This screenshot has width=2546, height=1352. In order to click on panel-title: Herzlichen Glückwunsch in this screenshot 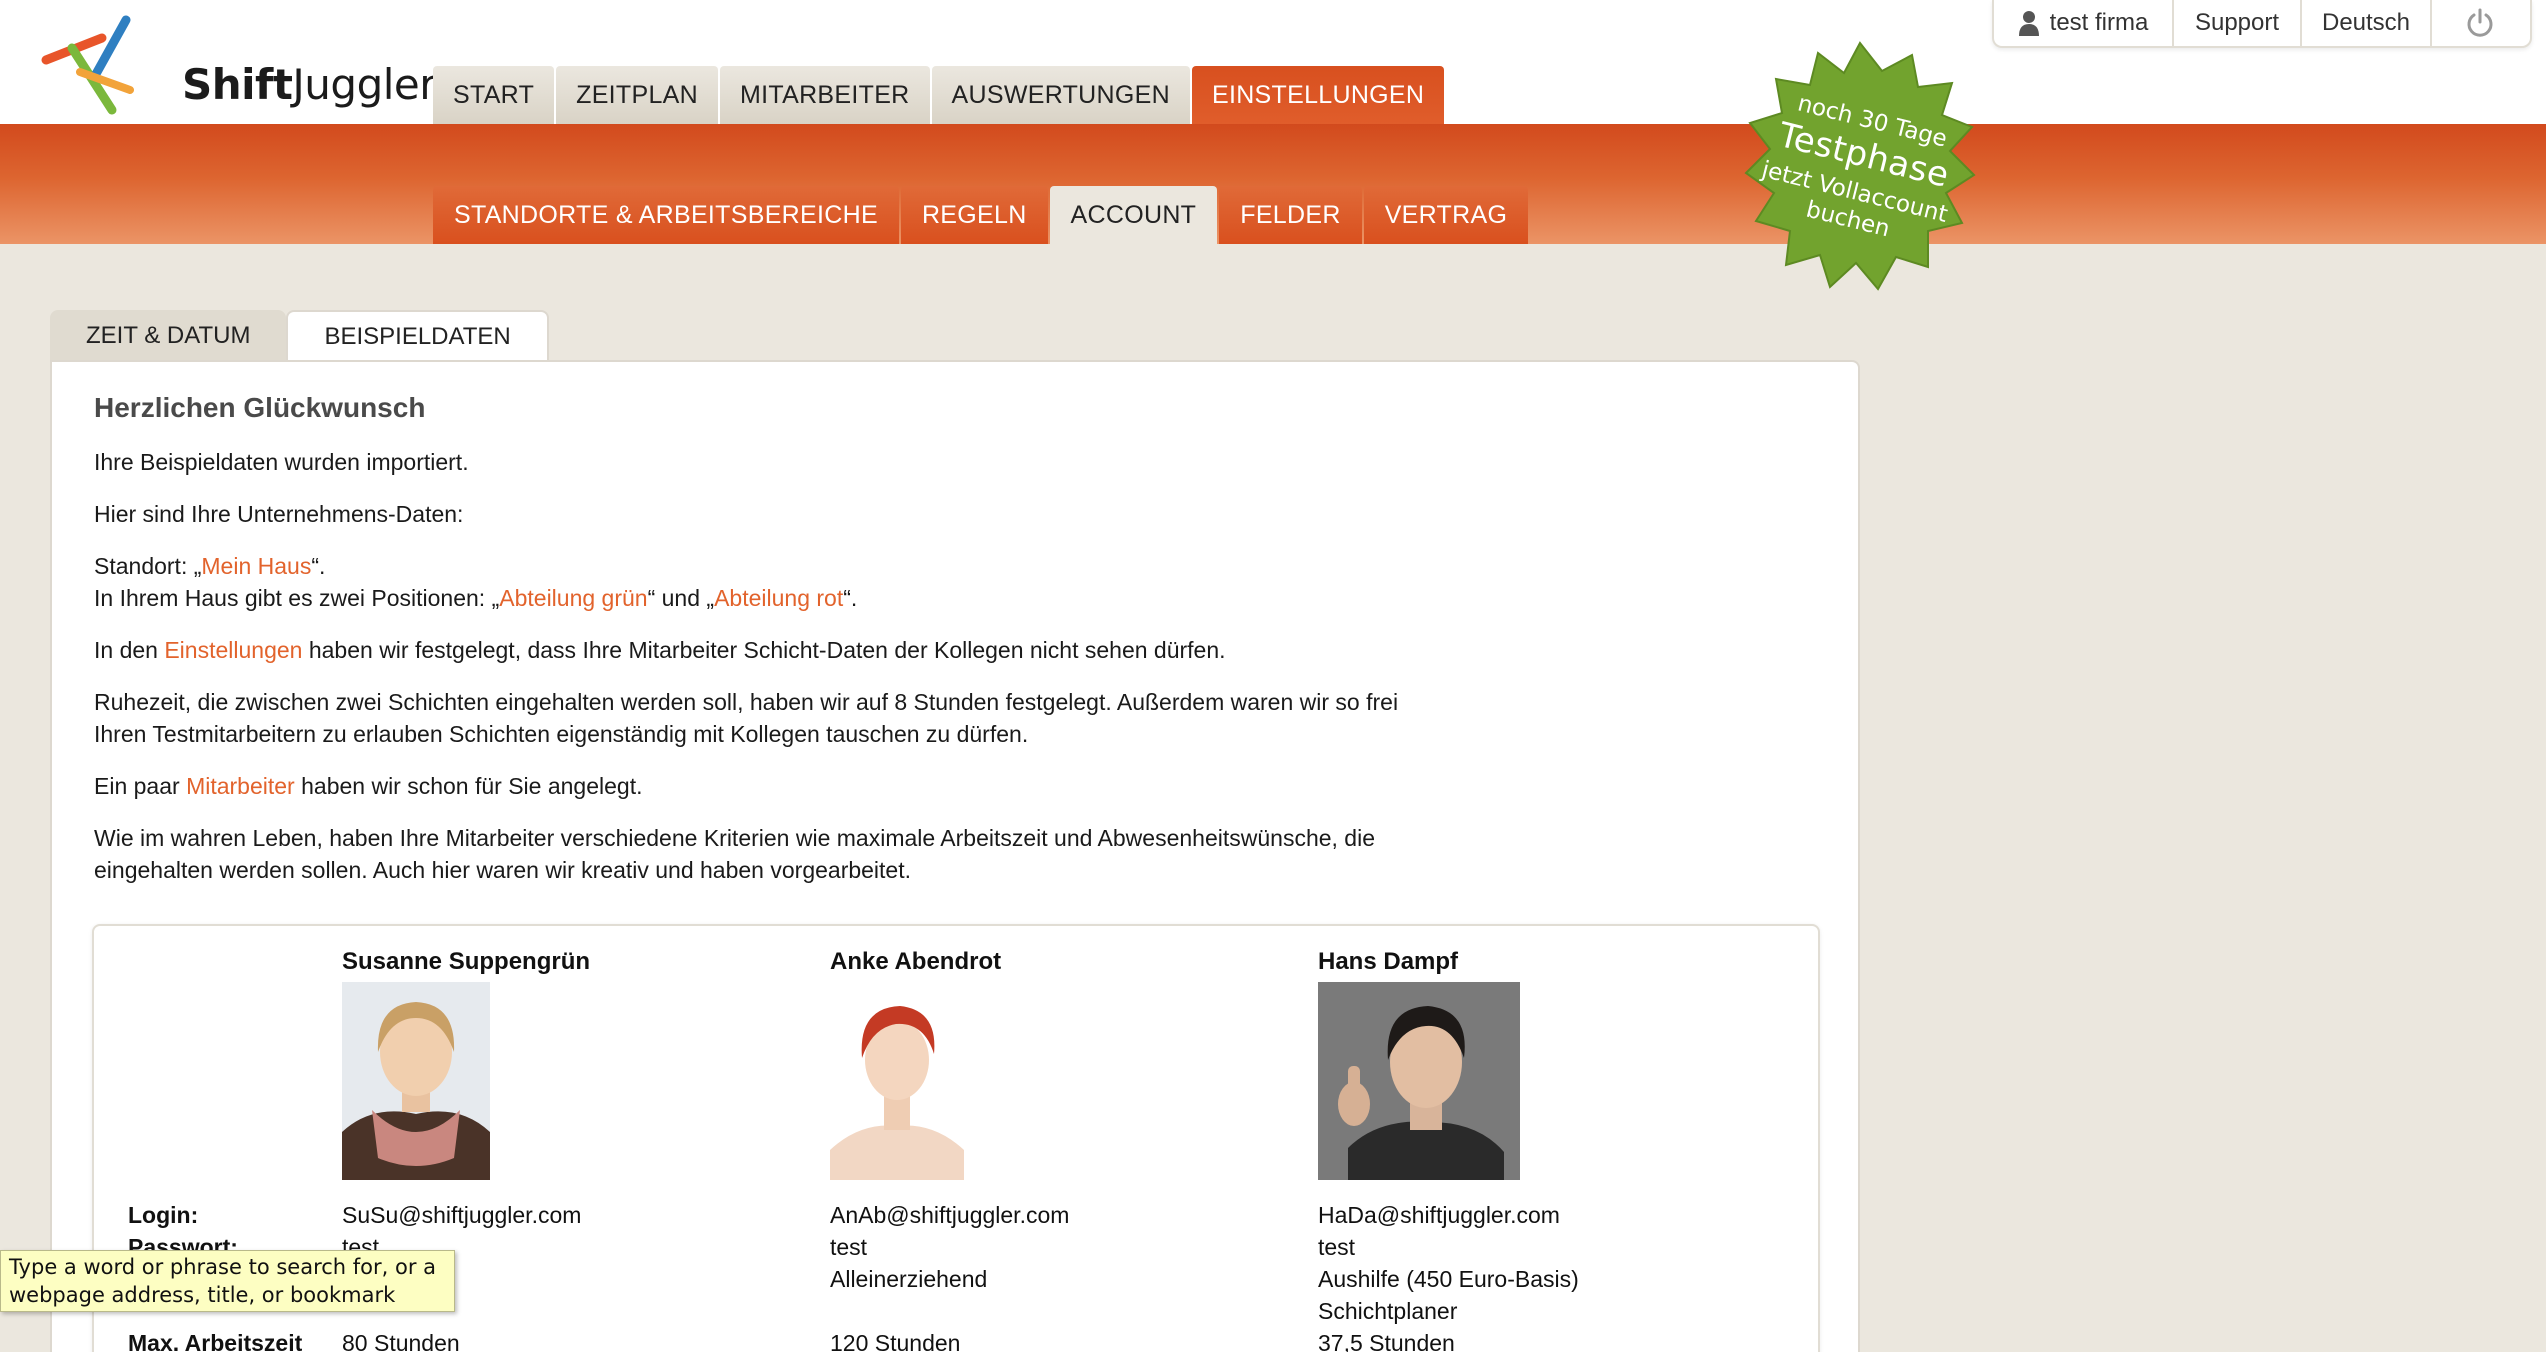, I will do `click(260, 407)`.